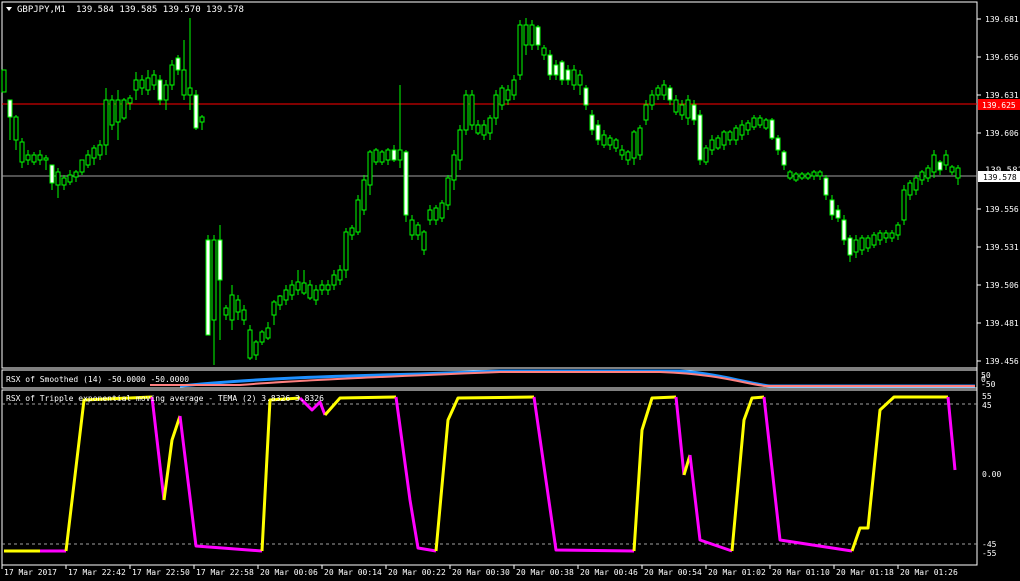 This screenshot has width=1020, height=581. What do you see at coordinates (1000, 177) in the screenshot?
I see `current-price-label: 139.578` at bounding box center [1000, 177].